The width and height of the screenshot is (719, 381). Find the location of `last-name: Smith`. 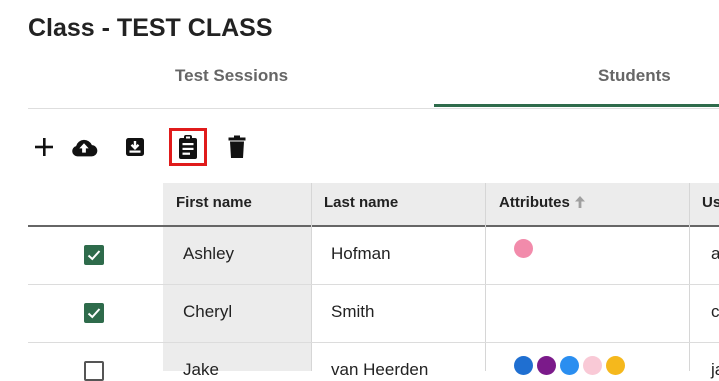

last-name: Smith is located at coordinates (353, 311).